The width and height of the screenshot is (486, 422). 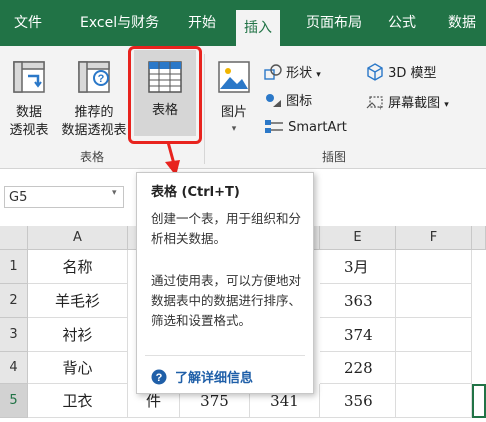 I want to click on select-all-corner, so click(x=14, y=238).